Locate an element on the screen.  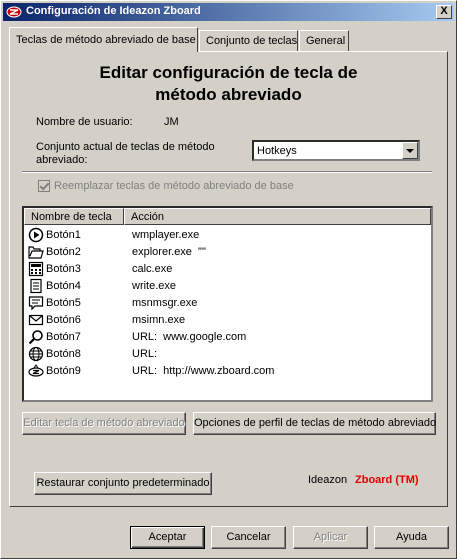
tab-label: Conjunto de teclas is located at coordinates (252, 41).